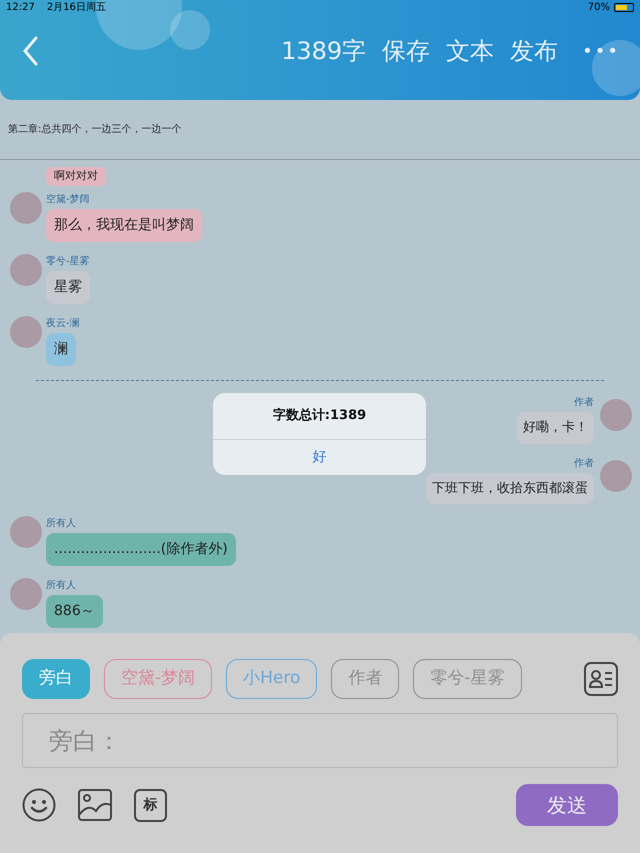 Image resolution: width=640 pixels, height=853 pixels. Describe the element at coordinates (567, 805) in the screenshot. I see `send-button: 发送` at that location.